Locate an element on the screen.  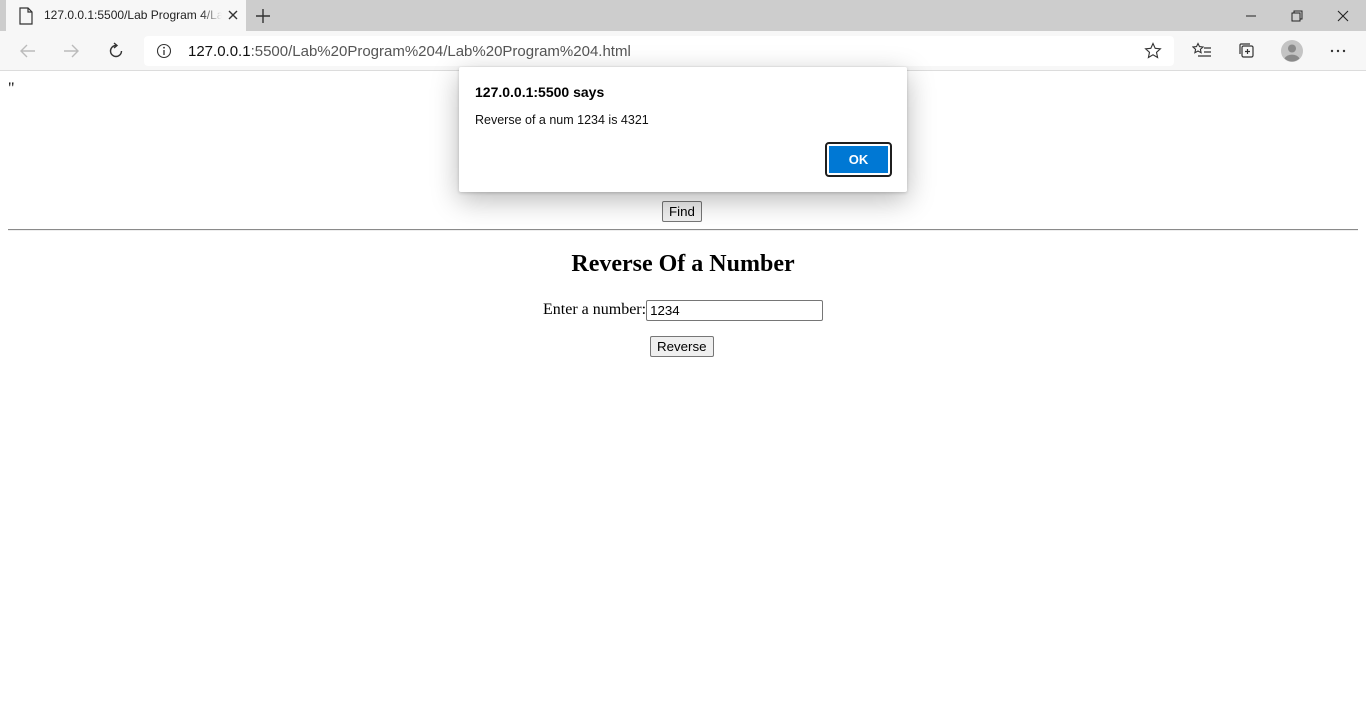
close-window-icon is located at coordinates (1343, 15).